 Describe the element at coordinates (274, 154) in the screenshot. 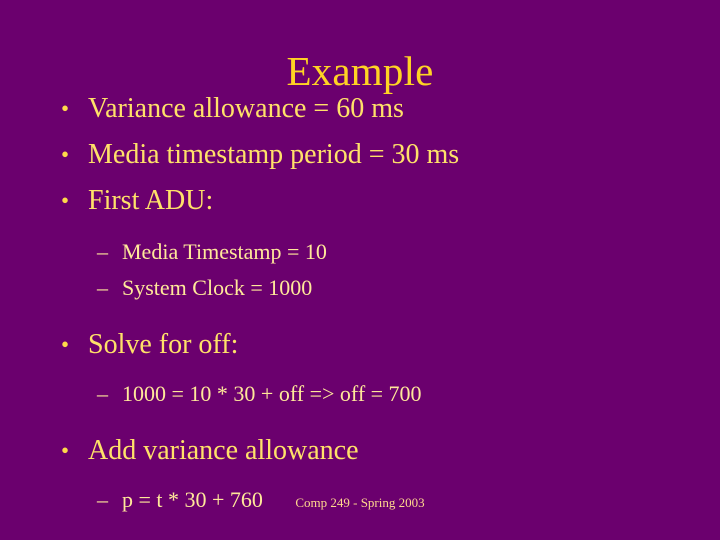

I see `list-item-label: Media timestamp period = 30 ms` at that location.